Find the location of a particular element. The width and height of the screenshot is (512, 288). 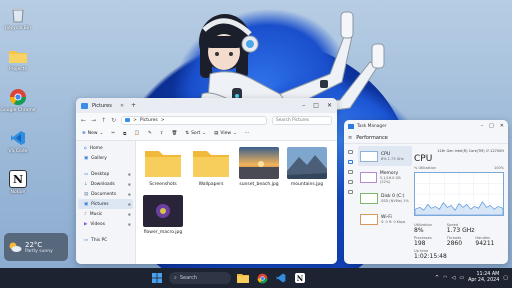

task-manager-titlebar: Task Manager – □ ✕ is located at coordinates (426, 126).